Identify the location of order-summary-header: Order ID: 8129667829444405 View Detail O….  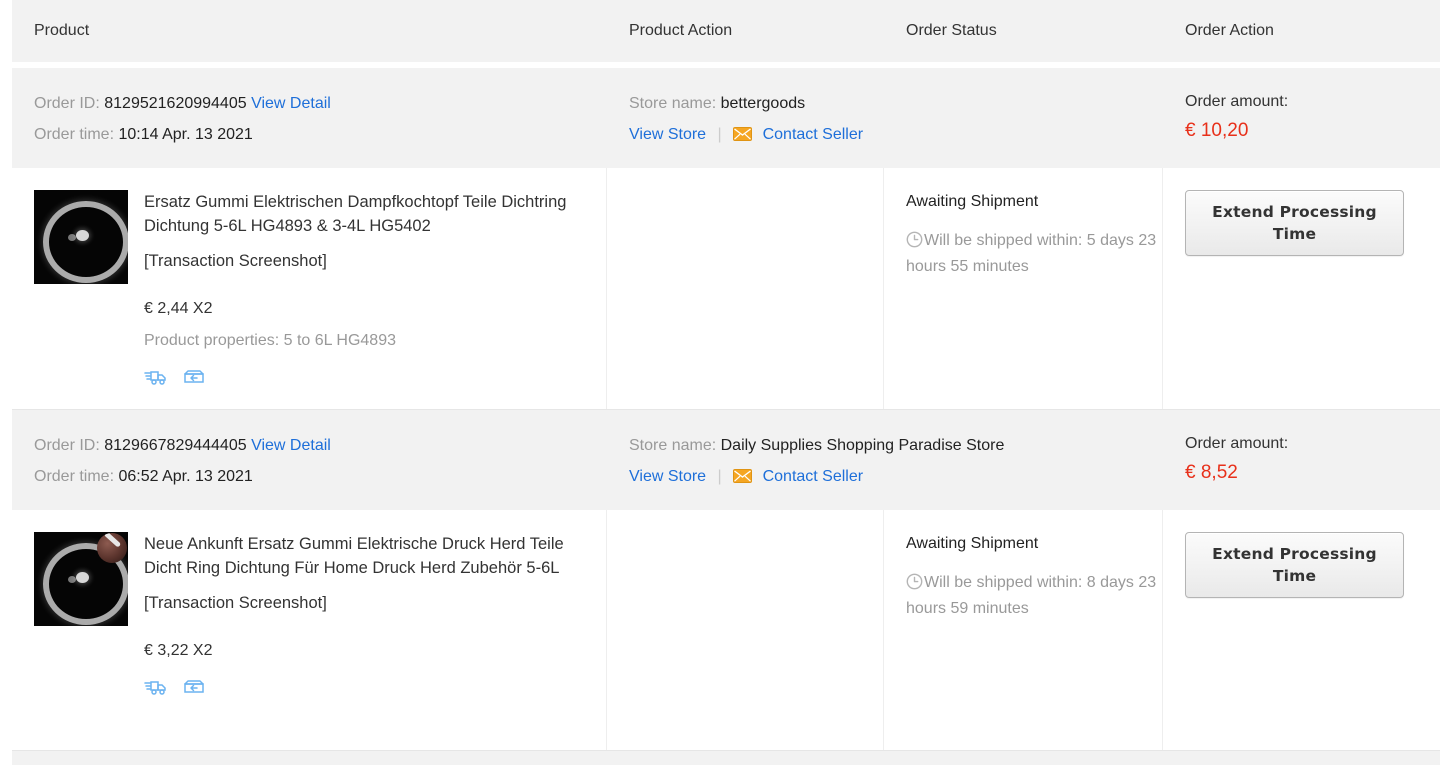
(726, 460).